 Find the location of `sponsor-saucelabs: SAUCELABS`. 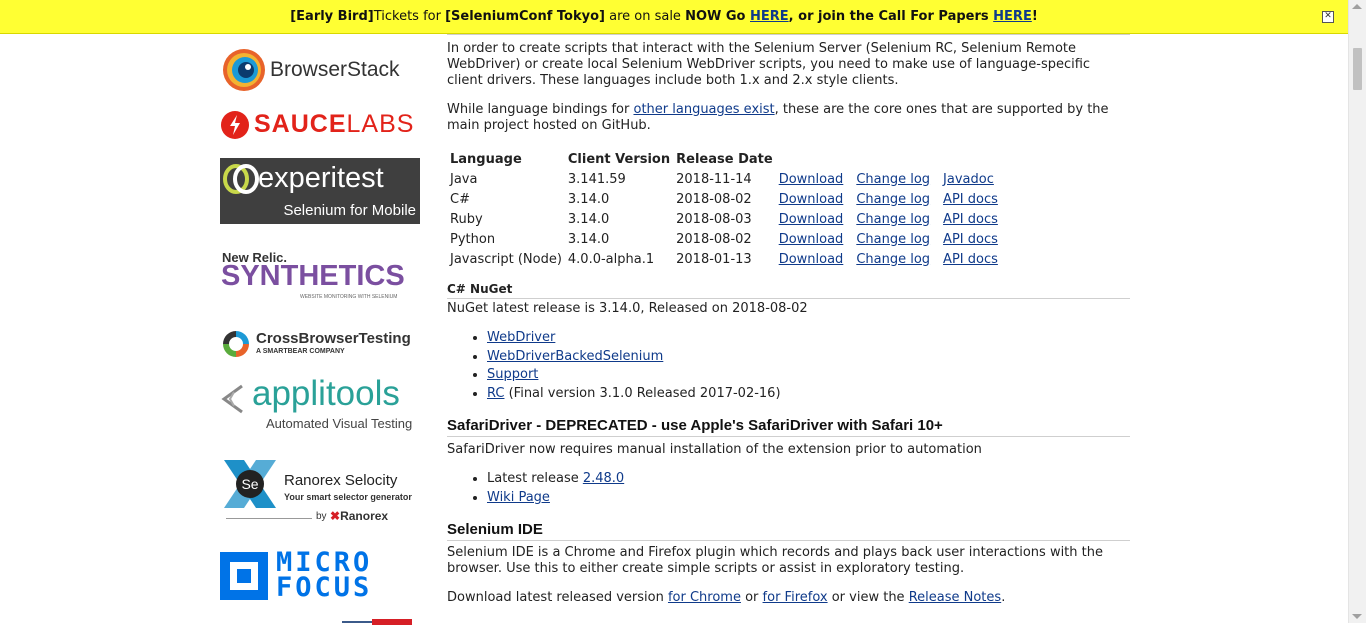

sponsor-saucelabs: SAUCELABS is located at coordinates (320, 125).